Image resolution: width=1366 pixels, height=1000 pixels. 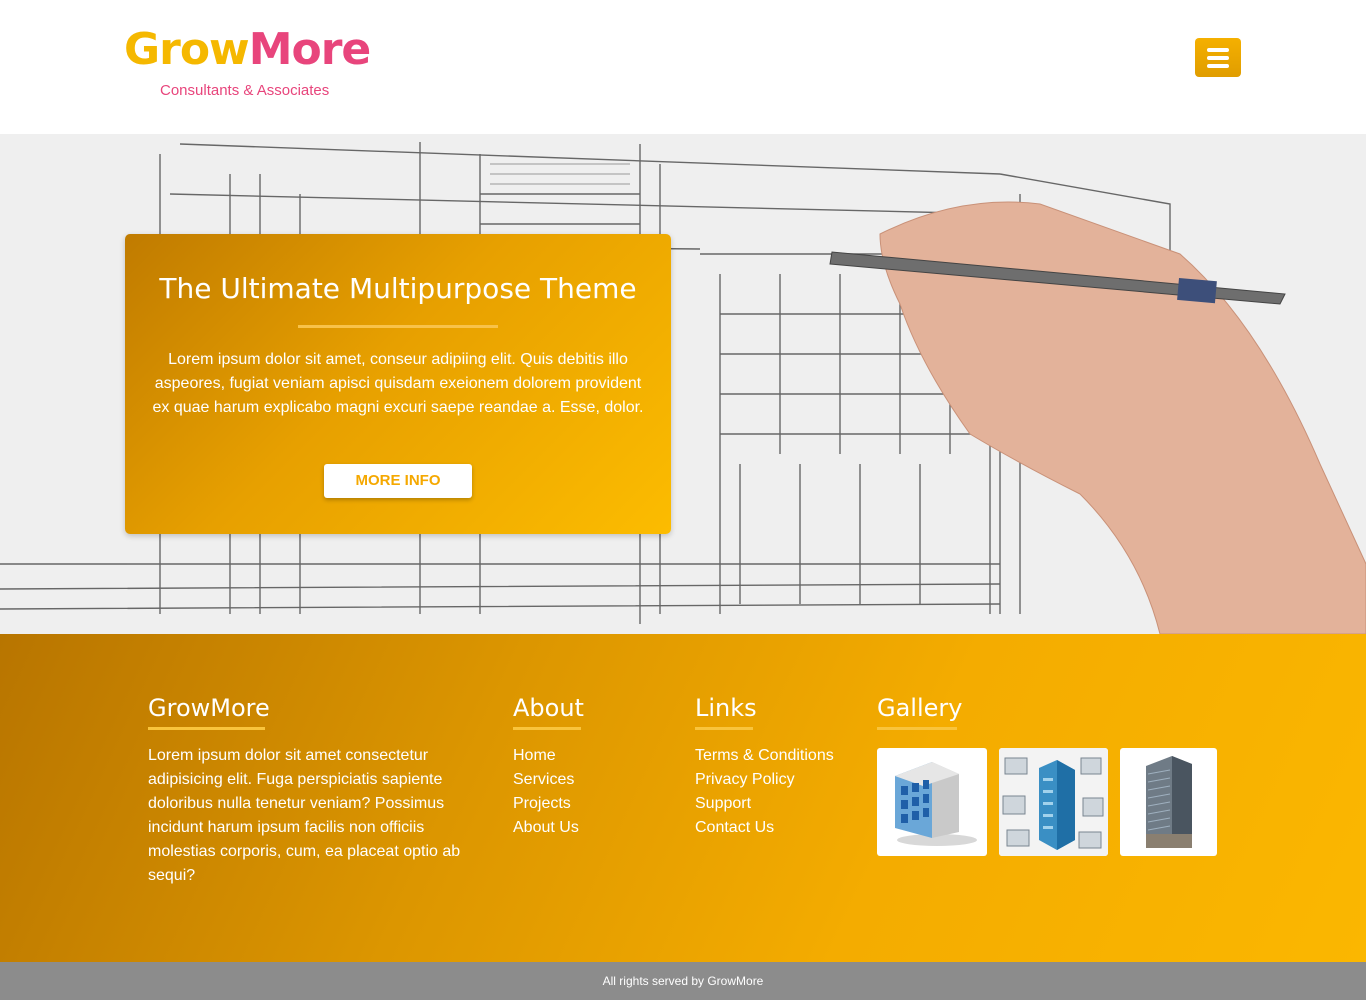 What do you see at coordinates (726, 708) in the screenshot?
I see `footer-links-title: Links` at bounding box center [726, 708].